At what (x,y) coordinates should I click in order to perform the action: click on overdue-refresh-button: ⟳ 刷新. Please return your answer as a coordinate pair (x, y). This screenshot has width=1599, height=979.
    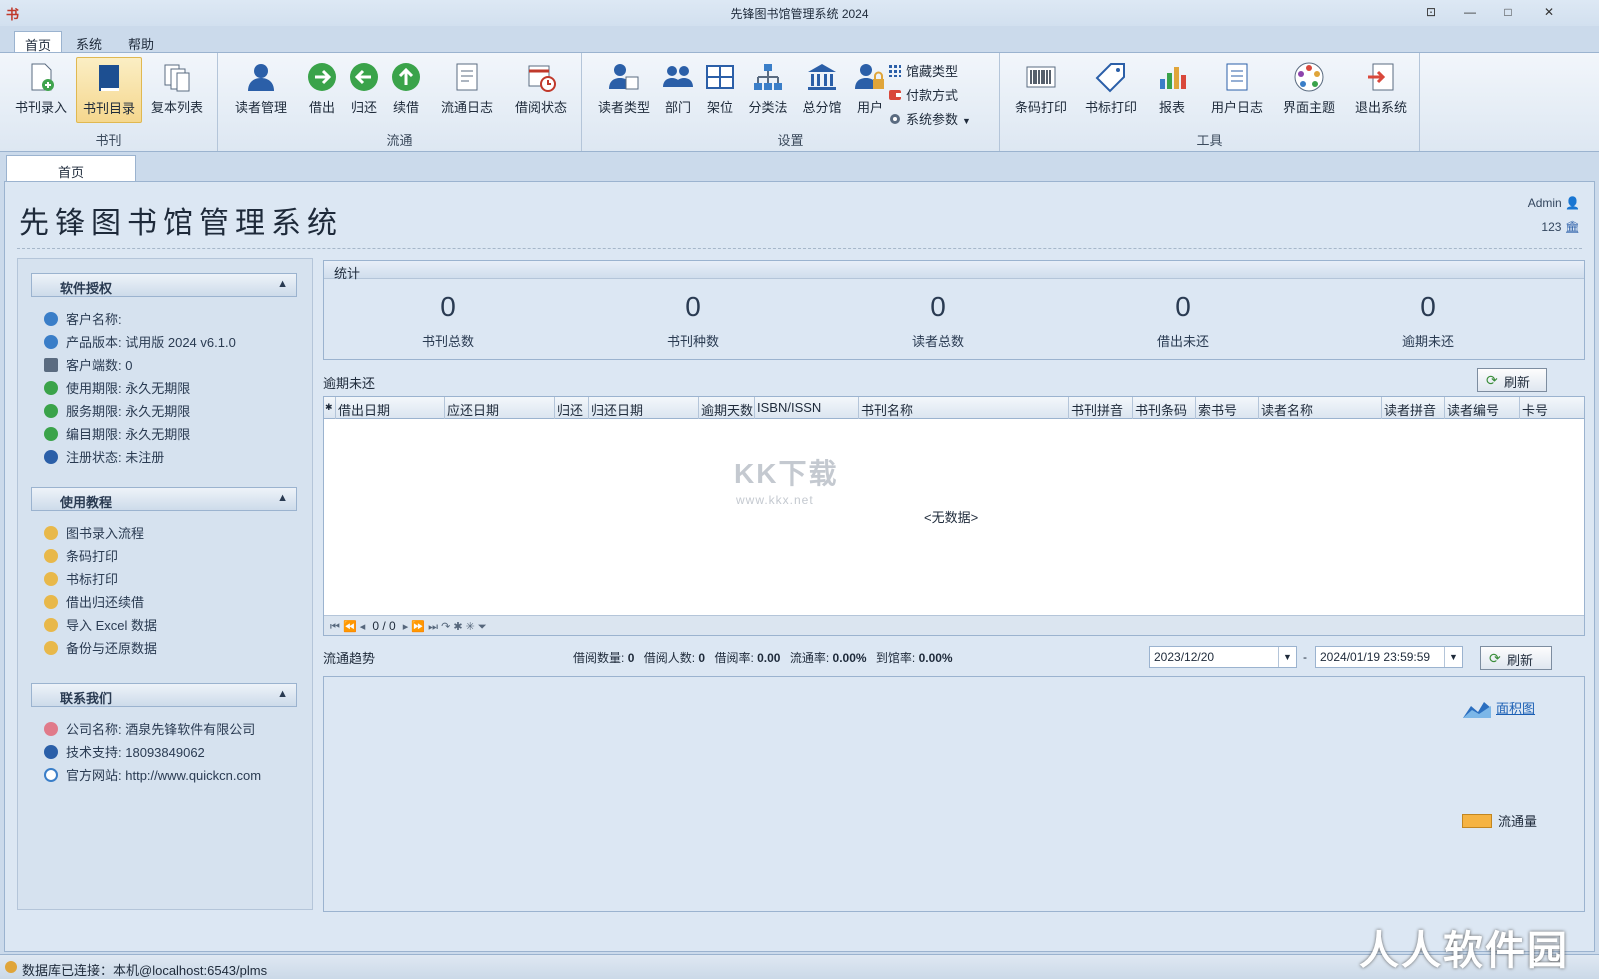
    Looking at the image, I should click on (1512, 380).